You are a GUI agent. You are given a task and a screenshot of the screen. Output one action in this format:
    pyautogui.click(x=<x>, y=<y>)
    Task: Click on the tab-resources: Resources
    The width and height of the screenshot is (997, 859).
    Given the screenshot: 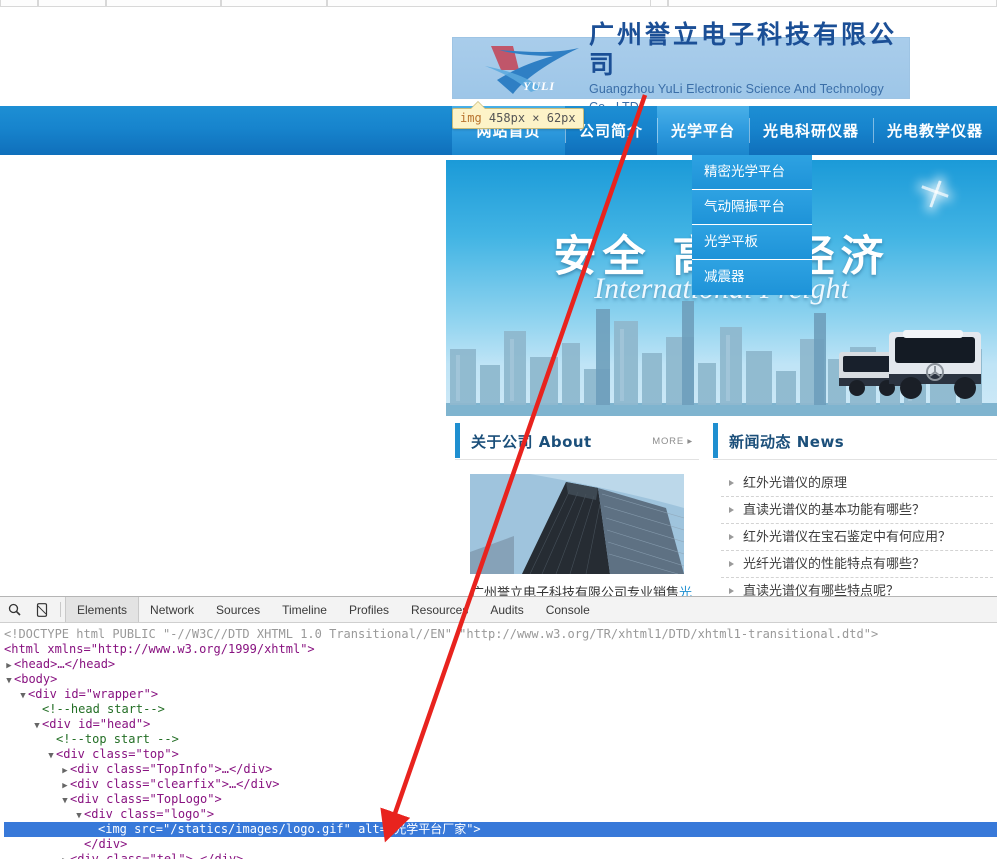 What is the action you would take?
    pyautogui.click(x=439, y=609)
    